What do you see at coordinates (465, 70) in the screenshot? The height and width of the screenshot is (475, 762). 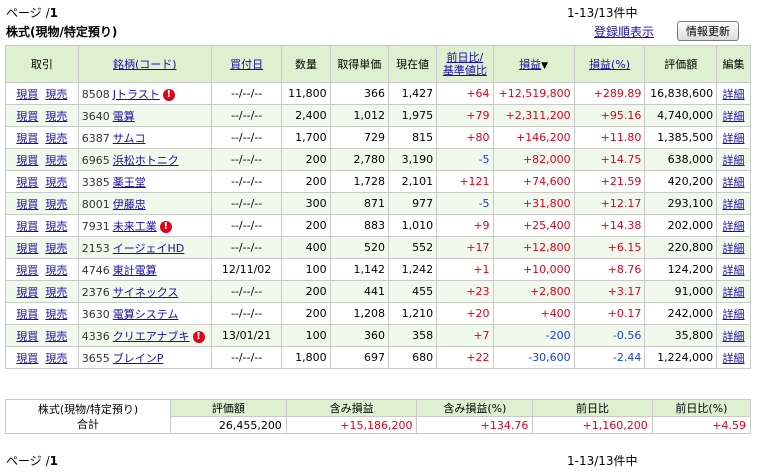 I see `sort-base-change-link: 基準値比` at bounding box center [465, 70].